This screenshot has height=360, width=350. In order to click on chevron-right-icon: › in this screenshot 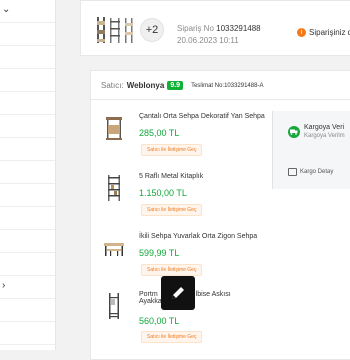, I will do `click(4, 285)`.